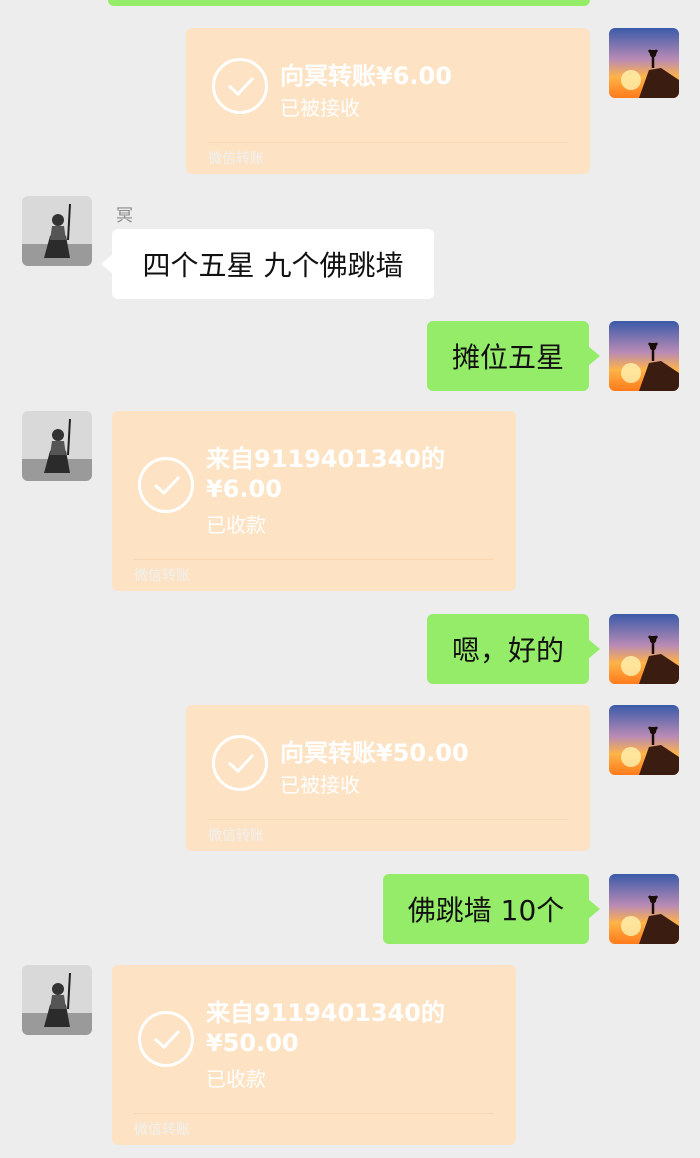 This screenshot has width=700, height=1158. I want to click on transfer-amount: ¥6.00, so click(244, 489).